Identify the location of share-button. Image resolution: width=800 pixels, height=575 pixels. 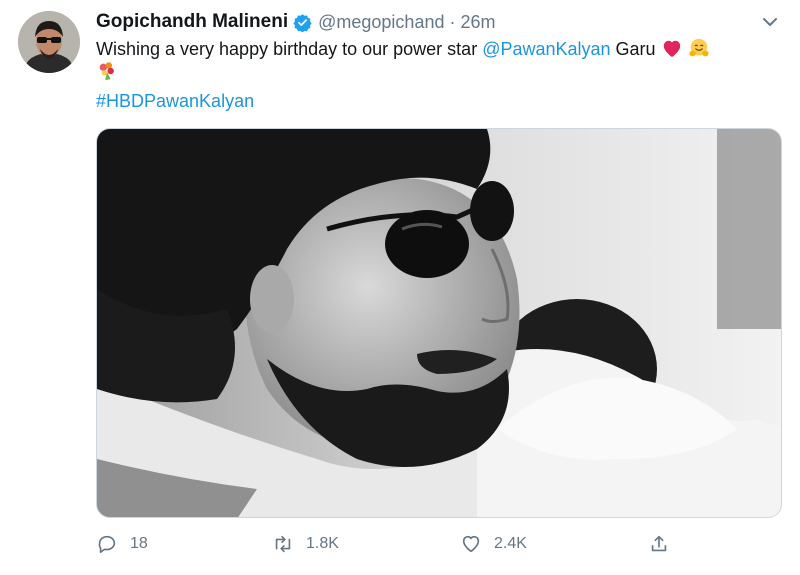
(659, 544).